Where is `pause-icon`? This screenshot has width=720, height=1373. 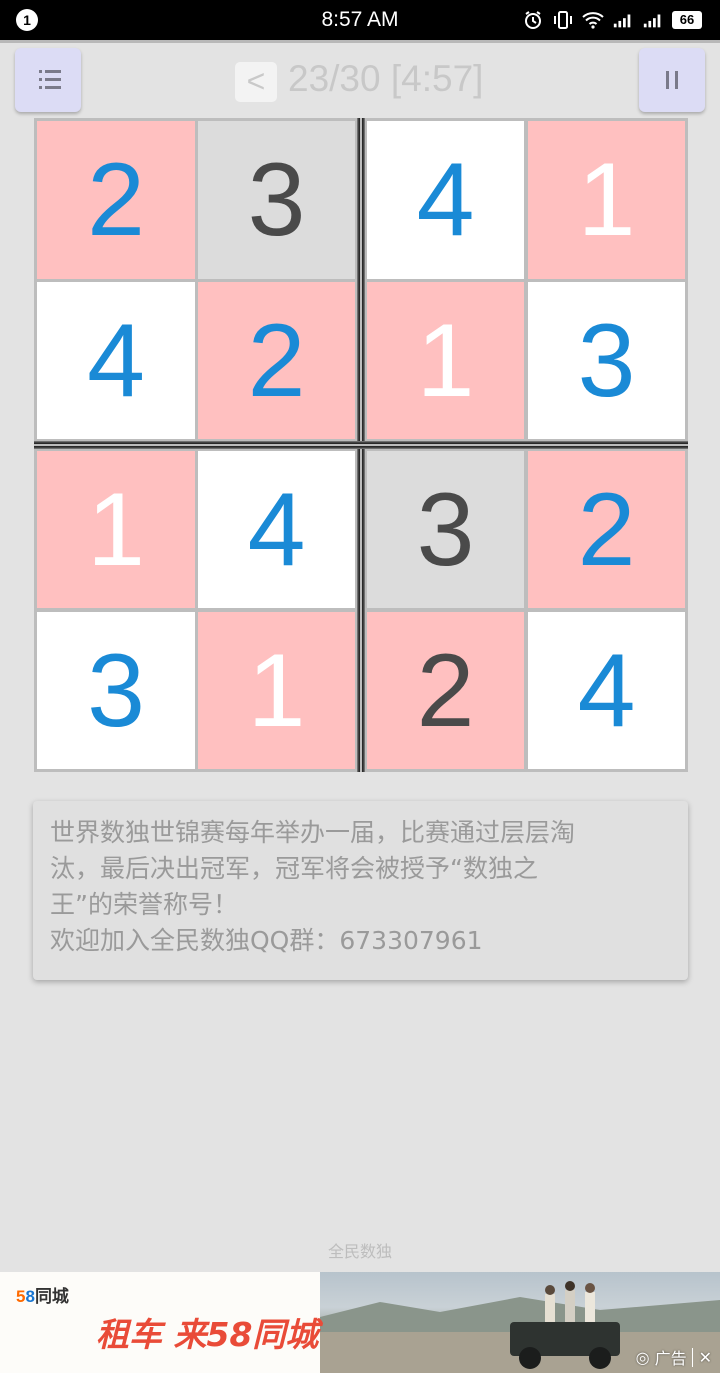
pause-icon is located at coordinates (672, 80).